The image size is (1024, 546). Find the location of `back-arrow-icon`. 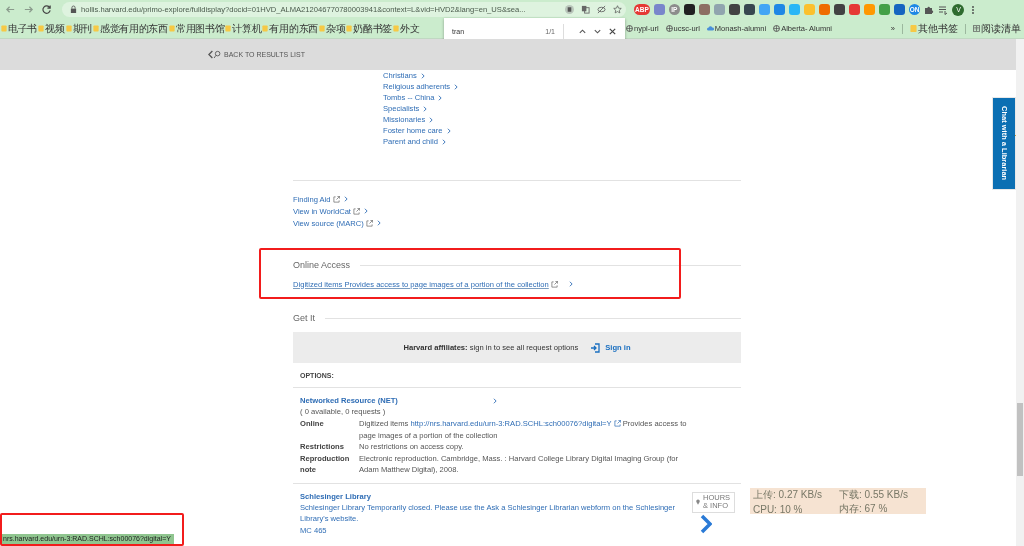

back-arrow-icon is located at coordinates (10, 9).